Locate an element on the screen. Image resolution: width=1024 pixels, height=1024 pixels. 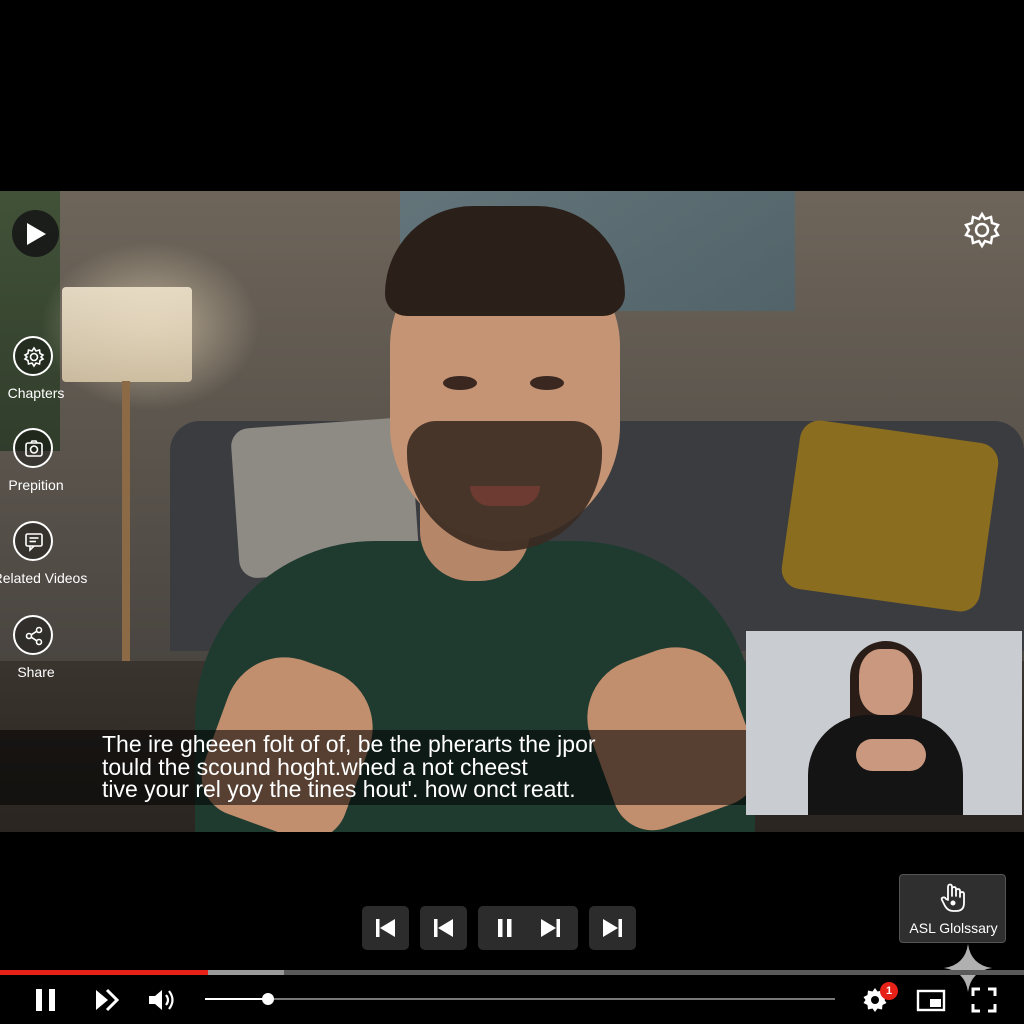
skip-back-button is located at coordinates (385, 928).